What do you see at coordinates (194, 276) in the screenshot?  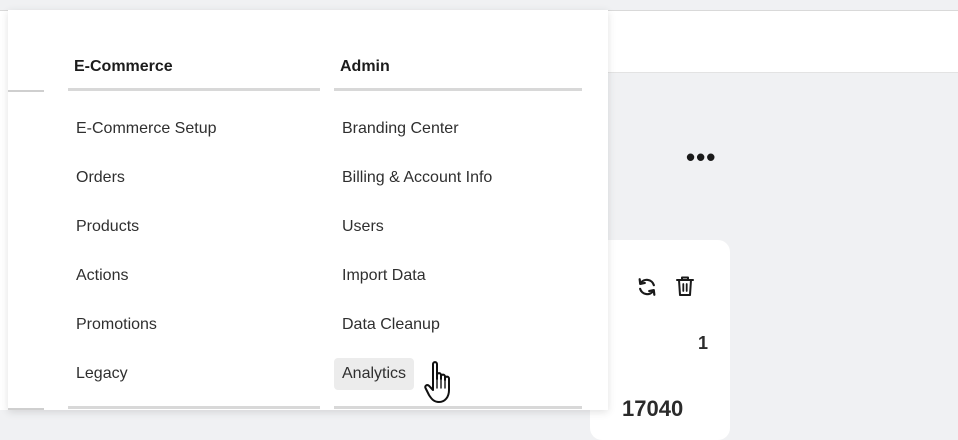 I see `menu-item-actions: Actions` at bounding box center [194, 276].